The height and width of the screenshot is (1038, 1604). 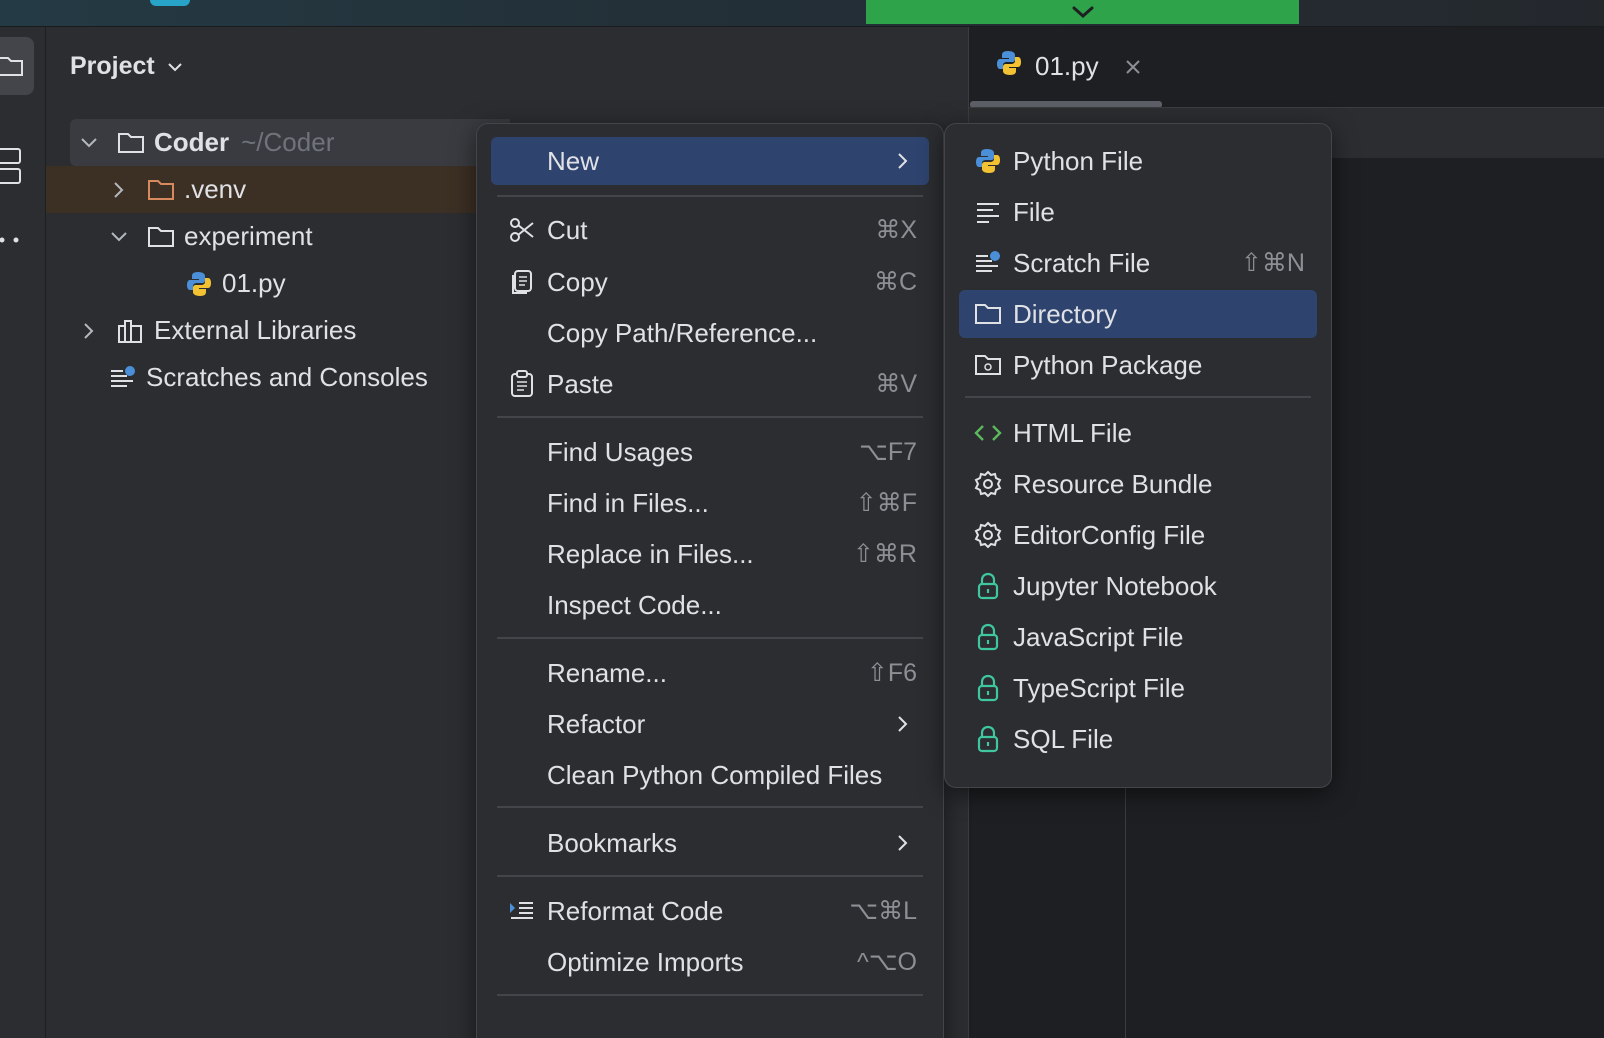 I want to click on submenu-item-scratch-file: Scratch File ⇧⌘N, so click(x=1138, y=263).